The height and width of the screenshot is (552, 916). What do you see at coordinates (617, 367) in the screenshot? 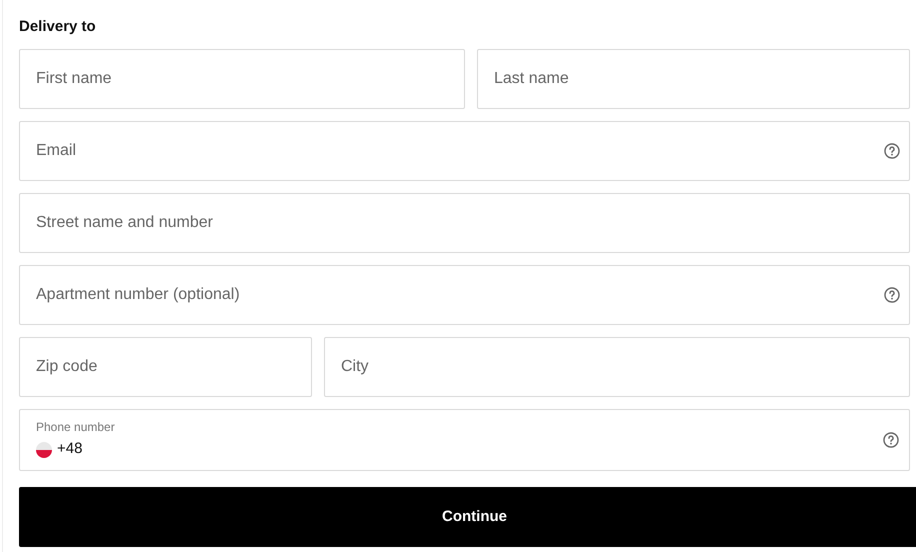
I see `input-field: City` at bounding box center [617, 367].